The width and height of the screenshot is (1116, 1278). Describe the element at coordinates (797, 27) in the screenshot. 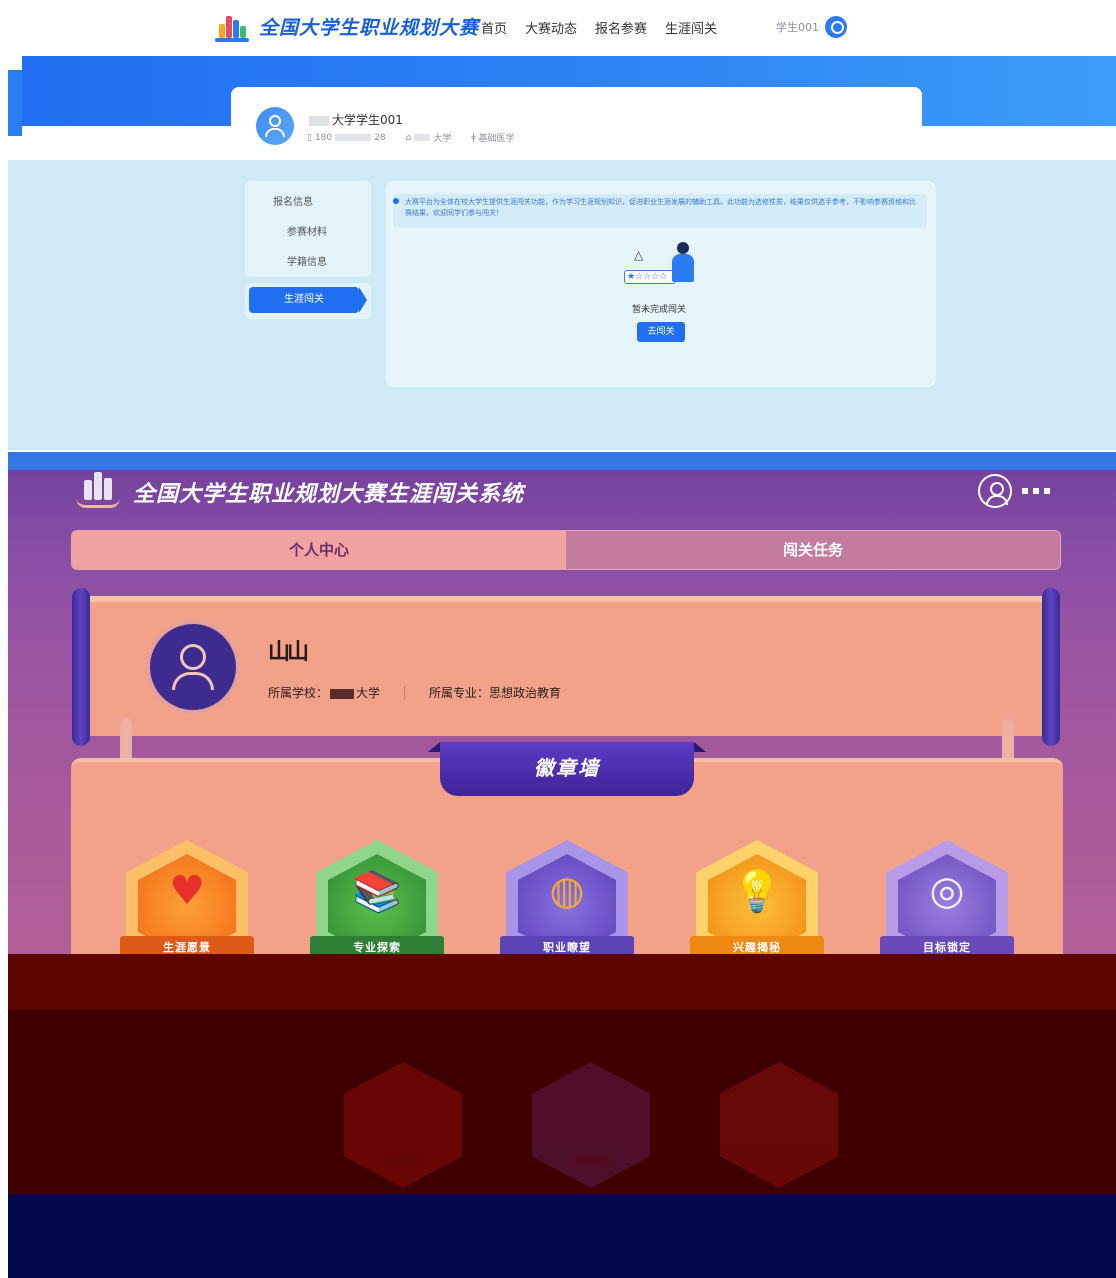

I see `user-label: 学生001` at that location.